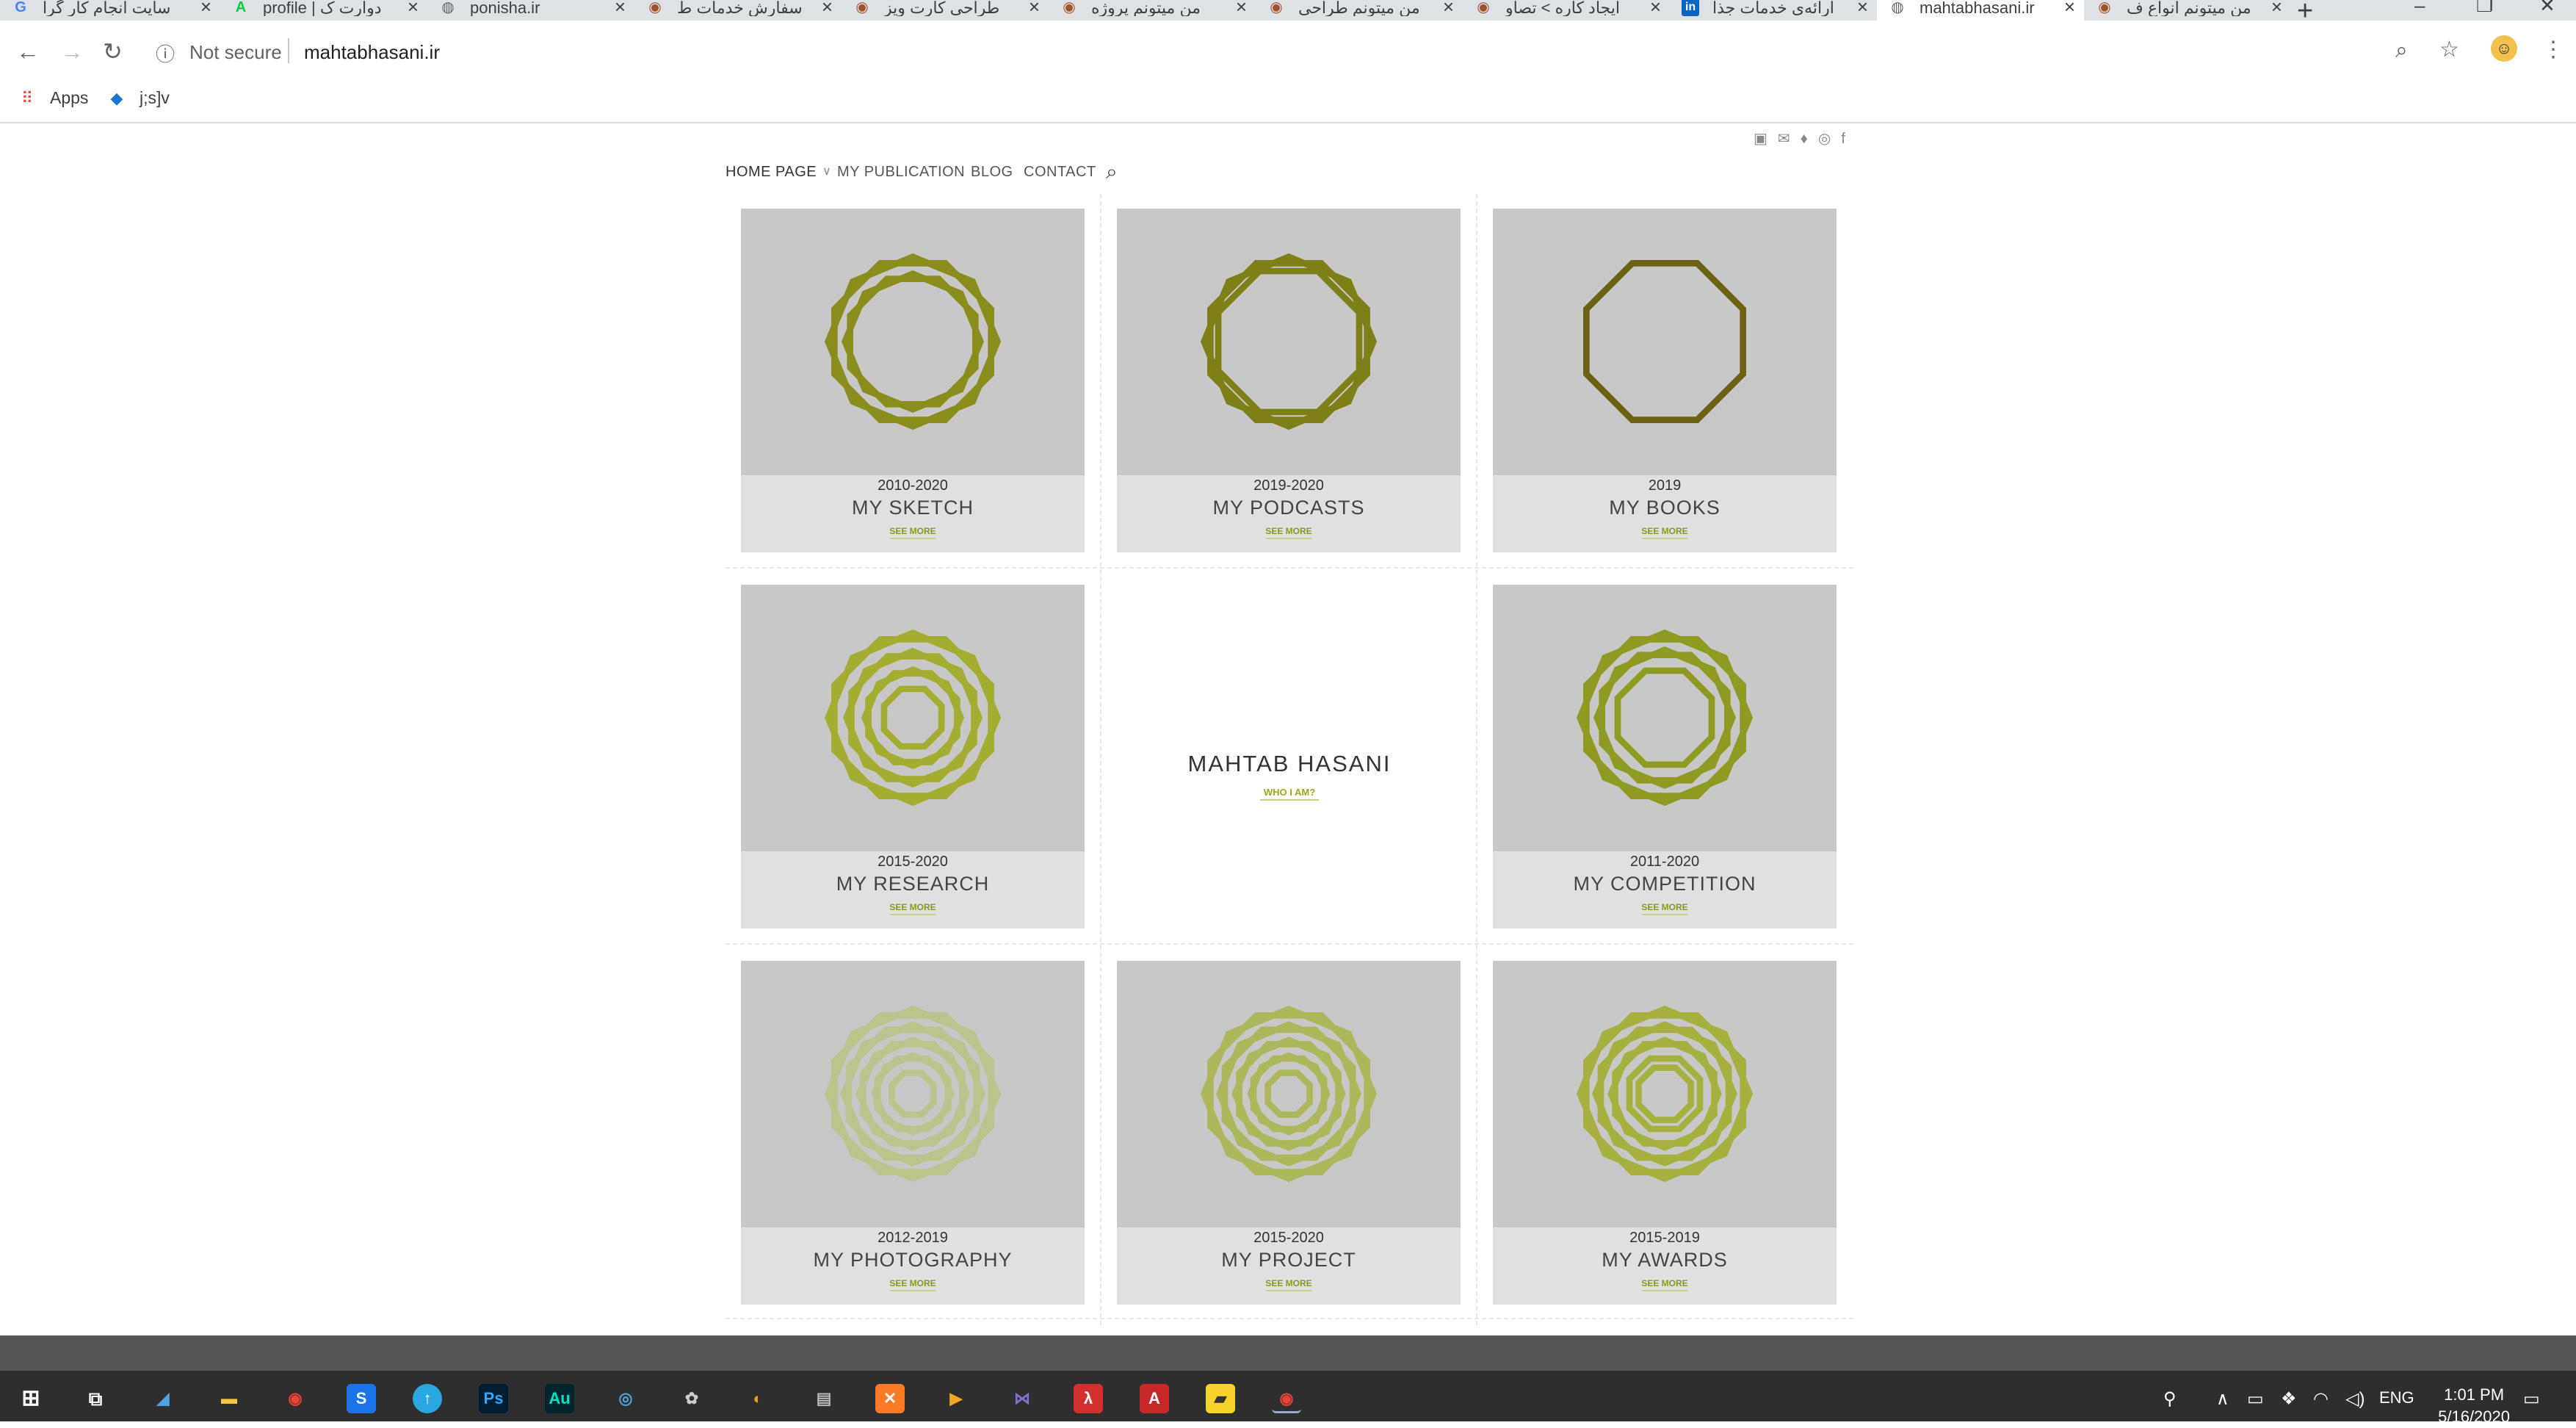  Describe the element at coordinates (2401, 51) in the screenshot. I see `zoom-icon: ⌕` at that location.